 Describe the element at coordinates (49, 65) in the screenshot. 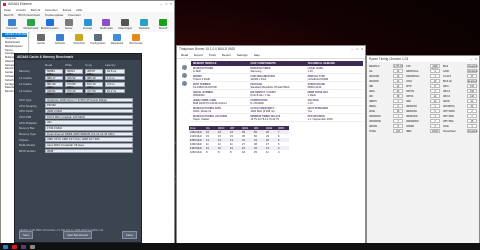

I see `bench-col-header: Read` at that location.